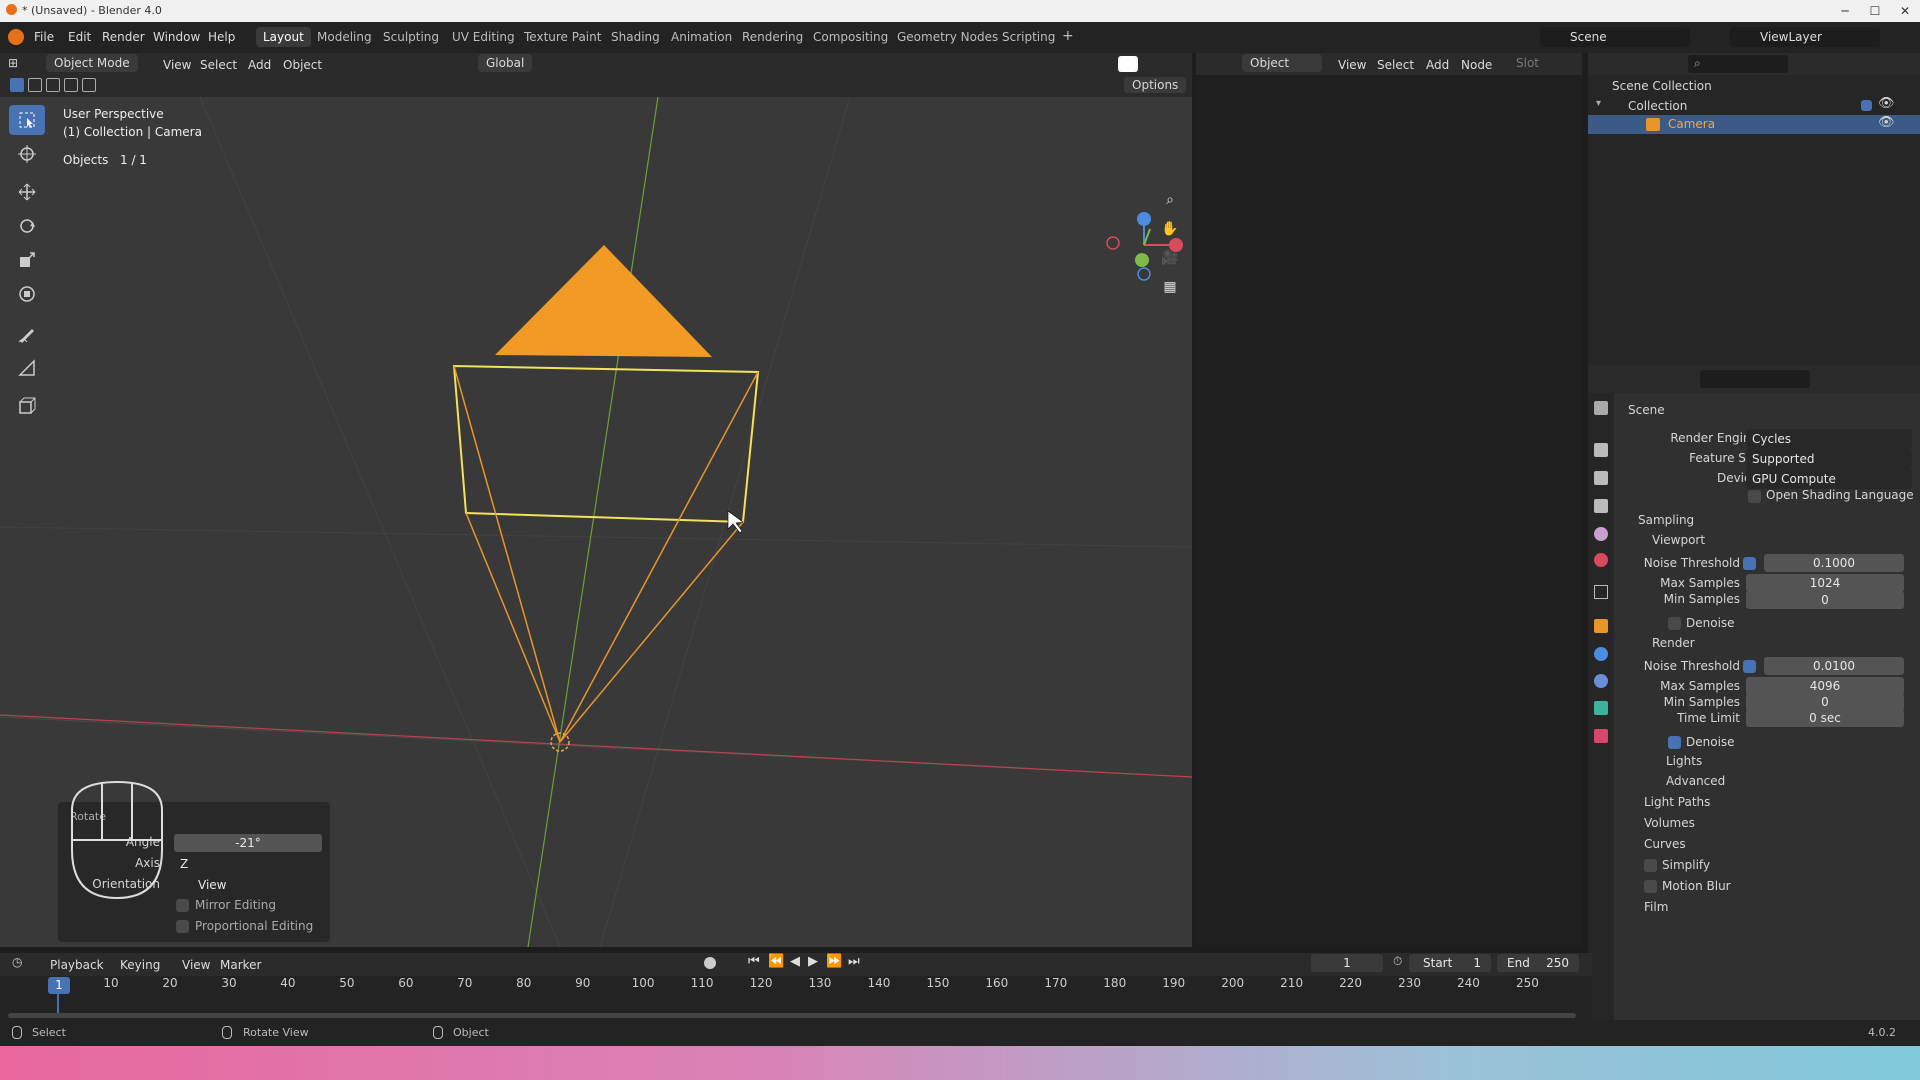 This screenshot has height=1080, width=1920. Describe the element at coordinates (1710, 742) in the screenshot. I see `r-denoise-label: Denoise` at that location.